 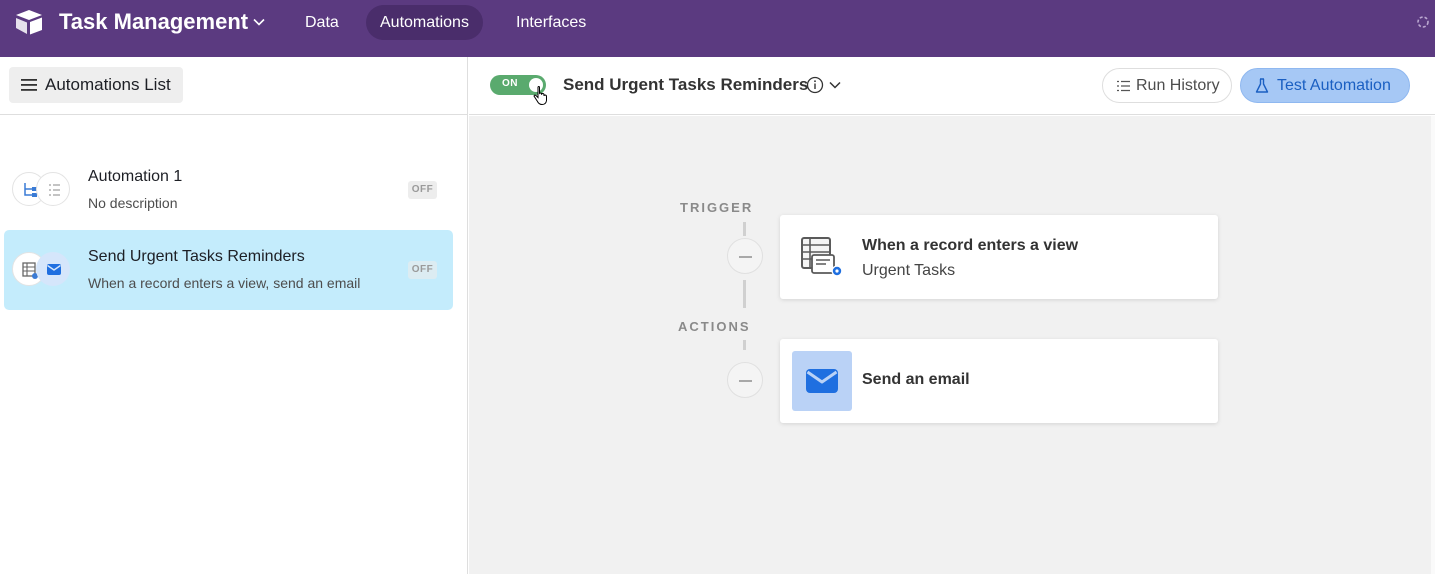 I want to click on actions-section-label: ACTIONS, so click(x=714, y=326).